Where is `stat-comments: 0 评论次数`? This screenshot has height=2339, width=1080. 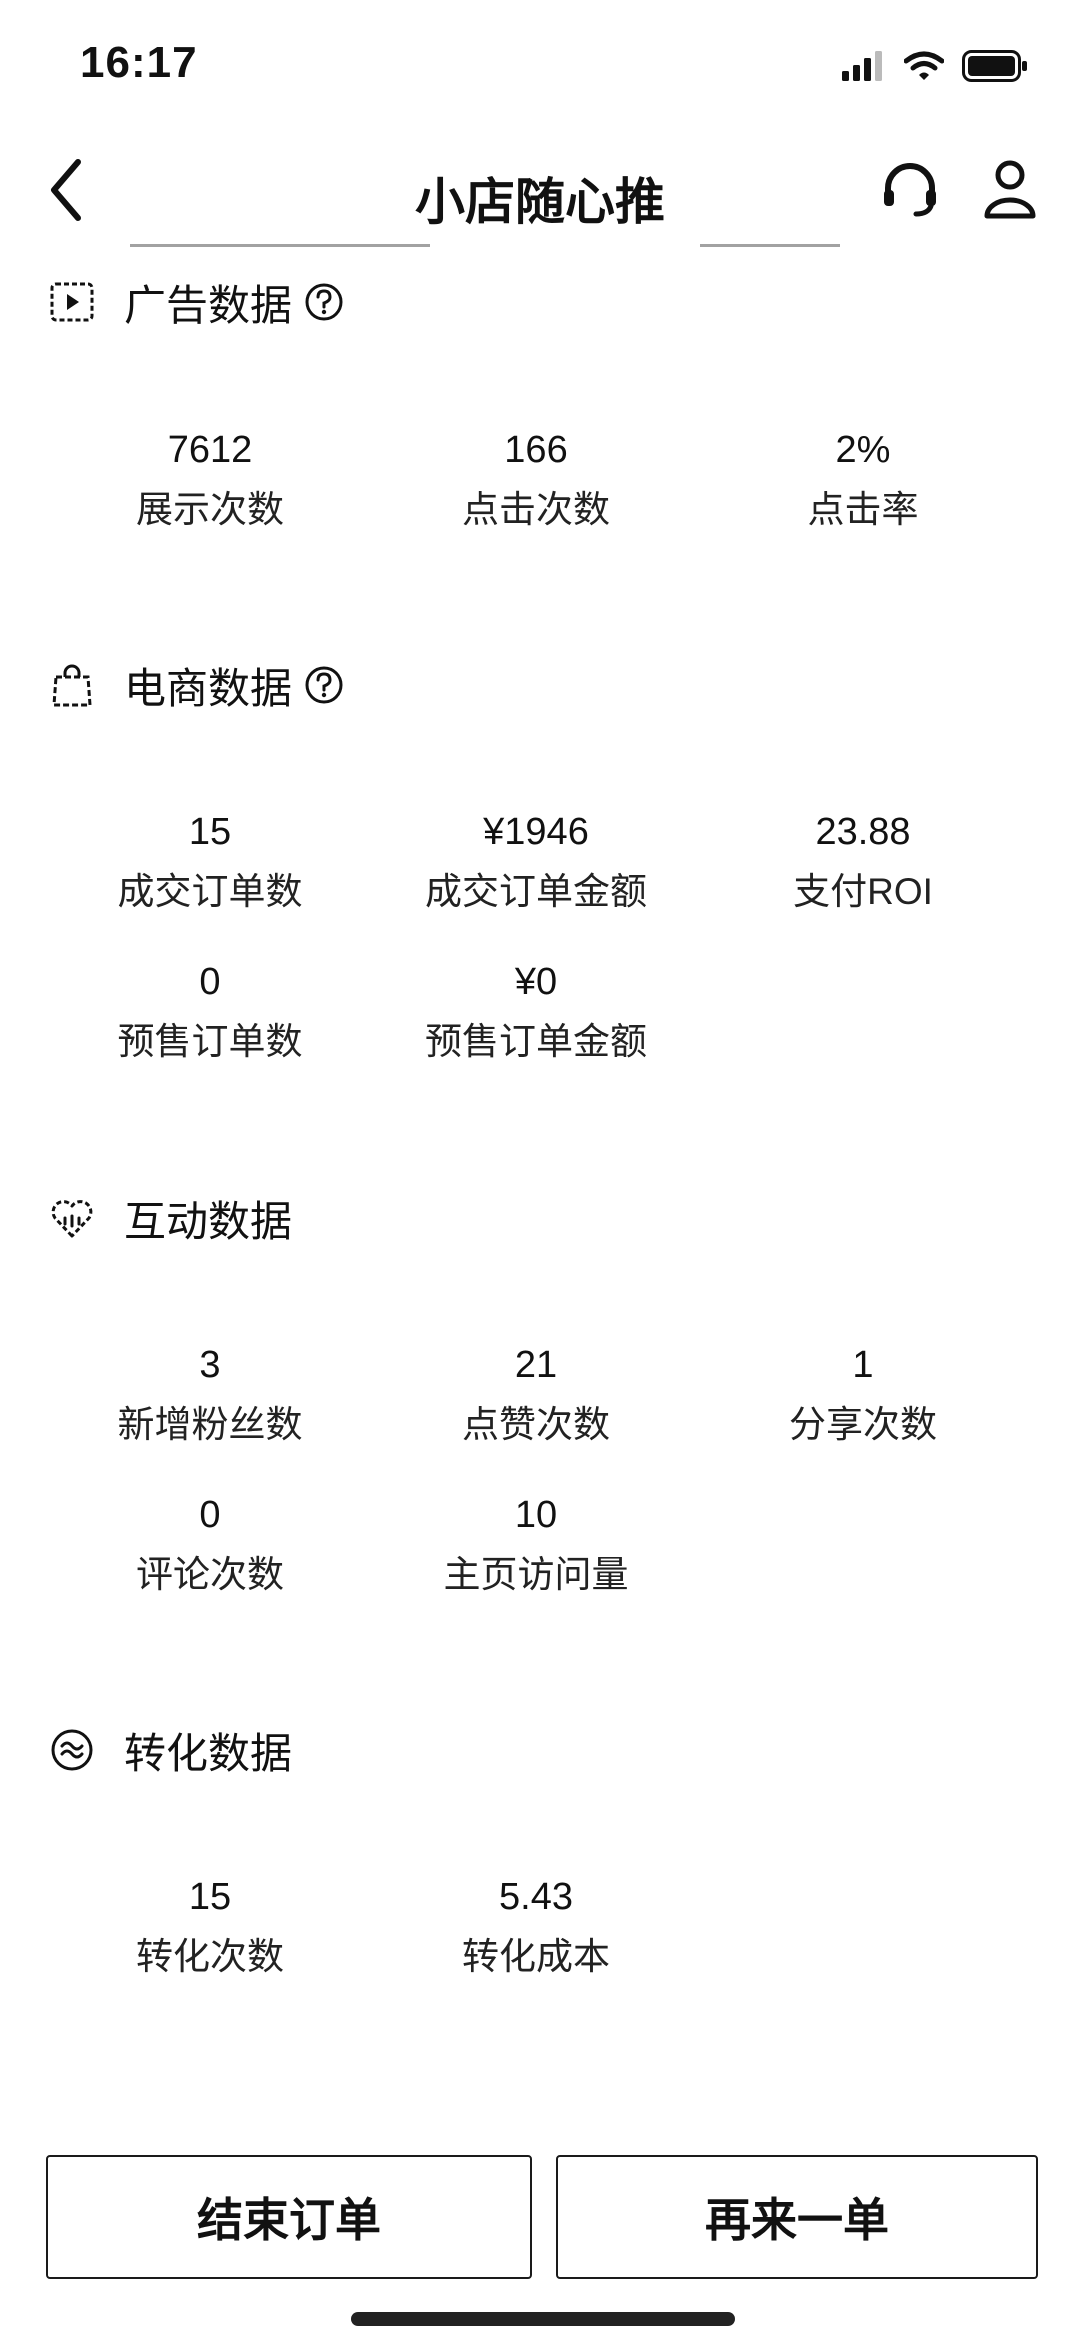 stat-comments: 0 评论次数 is located at coordinates (210, 1545).